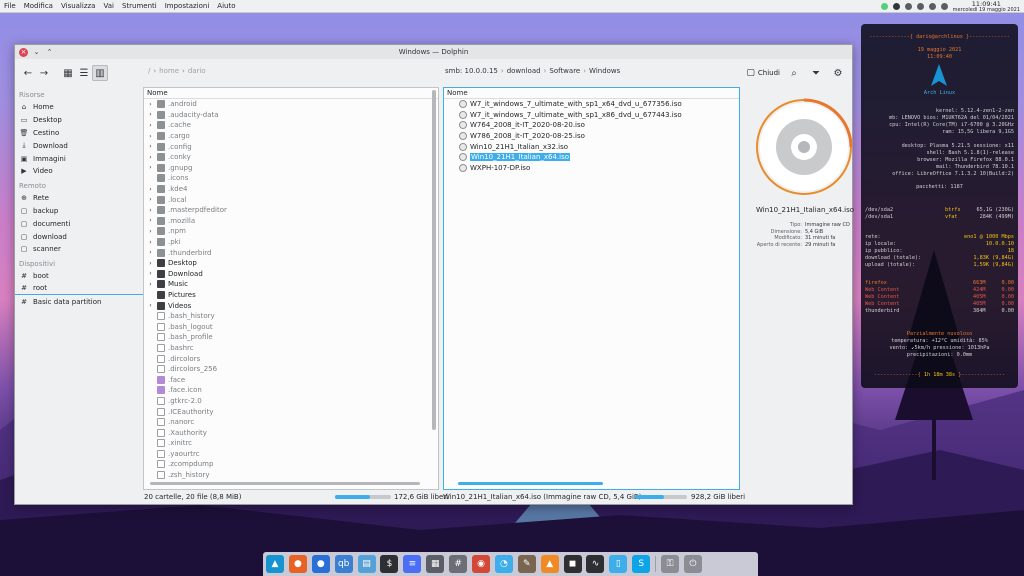  What do you see at coordinates (794, 73) in the screenshot?
I see `search-icon: ⌕` at bounding box center [794, 73].